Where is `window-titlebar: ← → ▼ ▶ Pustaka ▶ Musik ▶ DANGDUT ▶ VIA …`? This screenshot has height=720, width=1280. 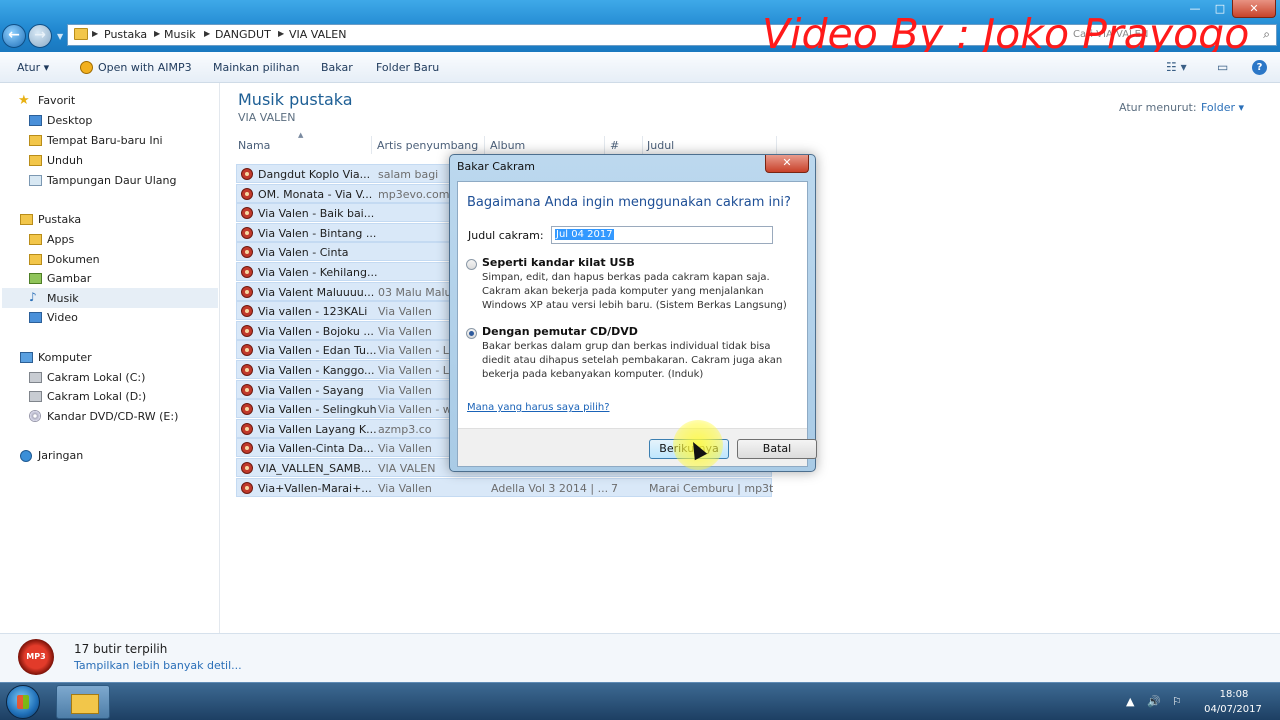 window-titlebar: ← → ▼ ▶ Pustaka ▶ Musik ▶ DANGDUT ▶ VIA … is located at coordinates (640, 29).